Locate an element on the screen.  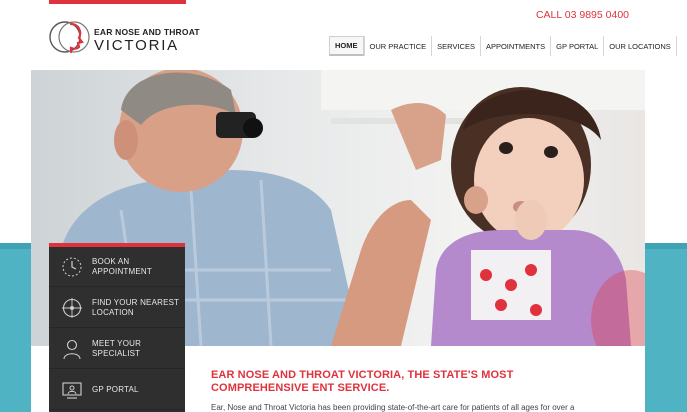
nav-services: SERVICES is located at coordinates (455, 46).